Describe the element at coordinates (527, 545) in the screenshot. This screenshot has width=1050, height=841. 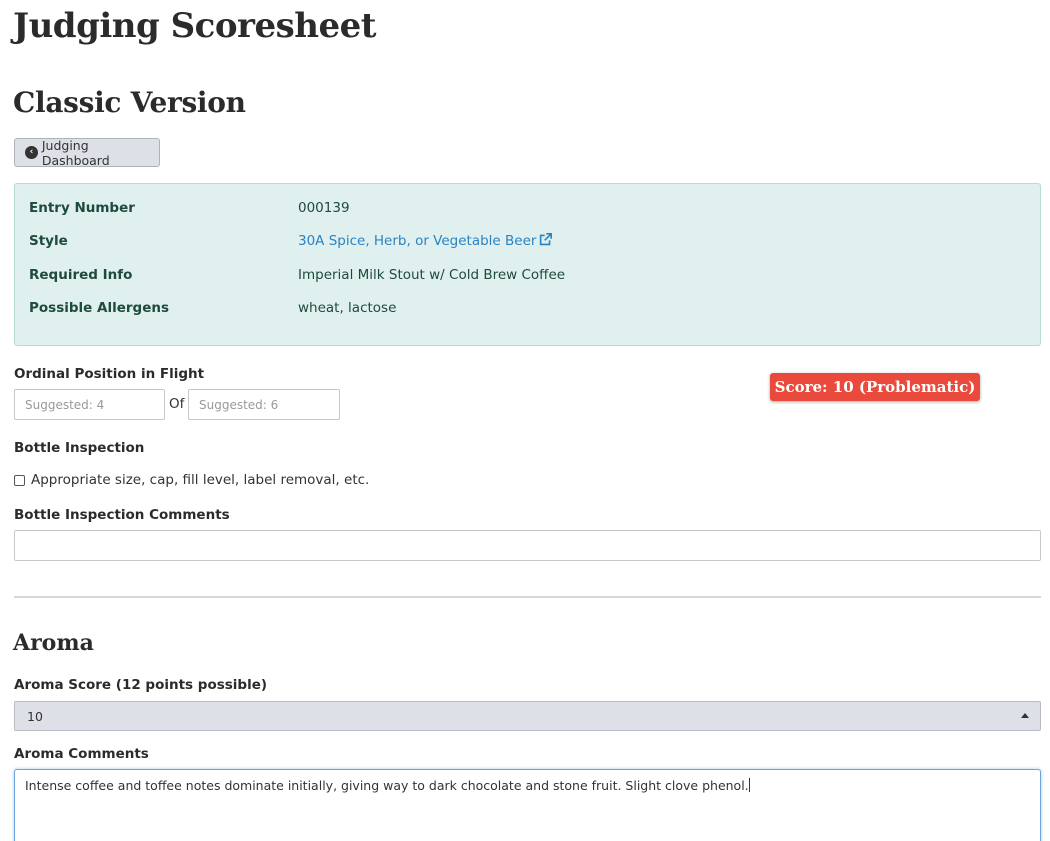
I see `bottle-comments-input` at that location.